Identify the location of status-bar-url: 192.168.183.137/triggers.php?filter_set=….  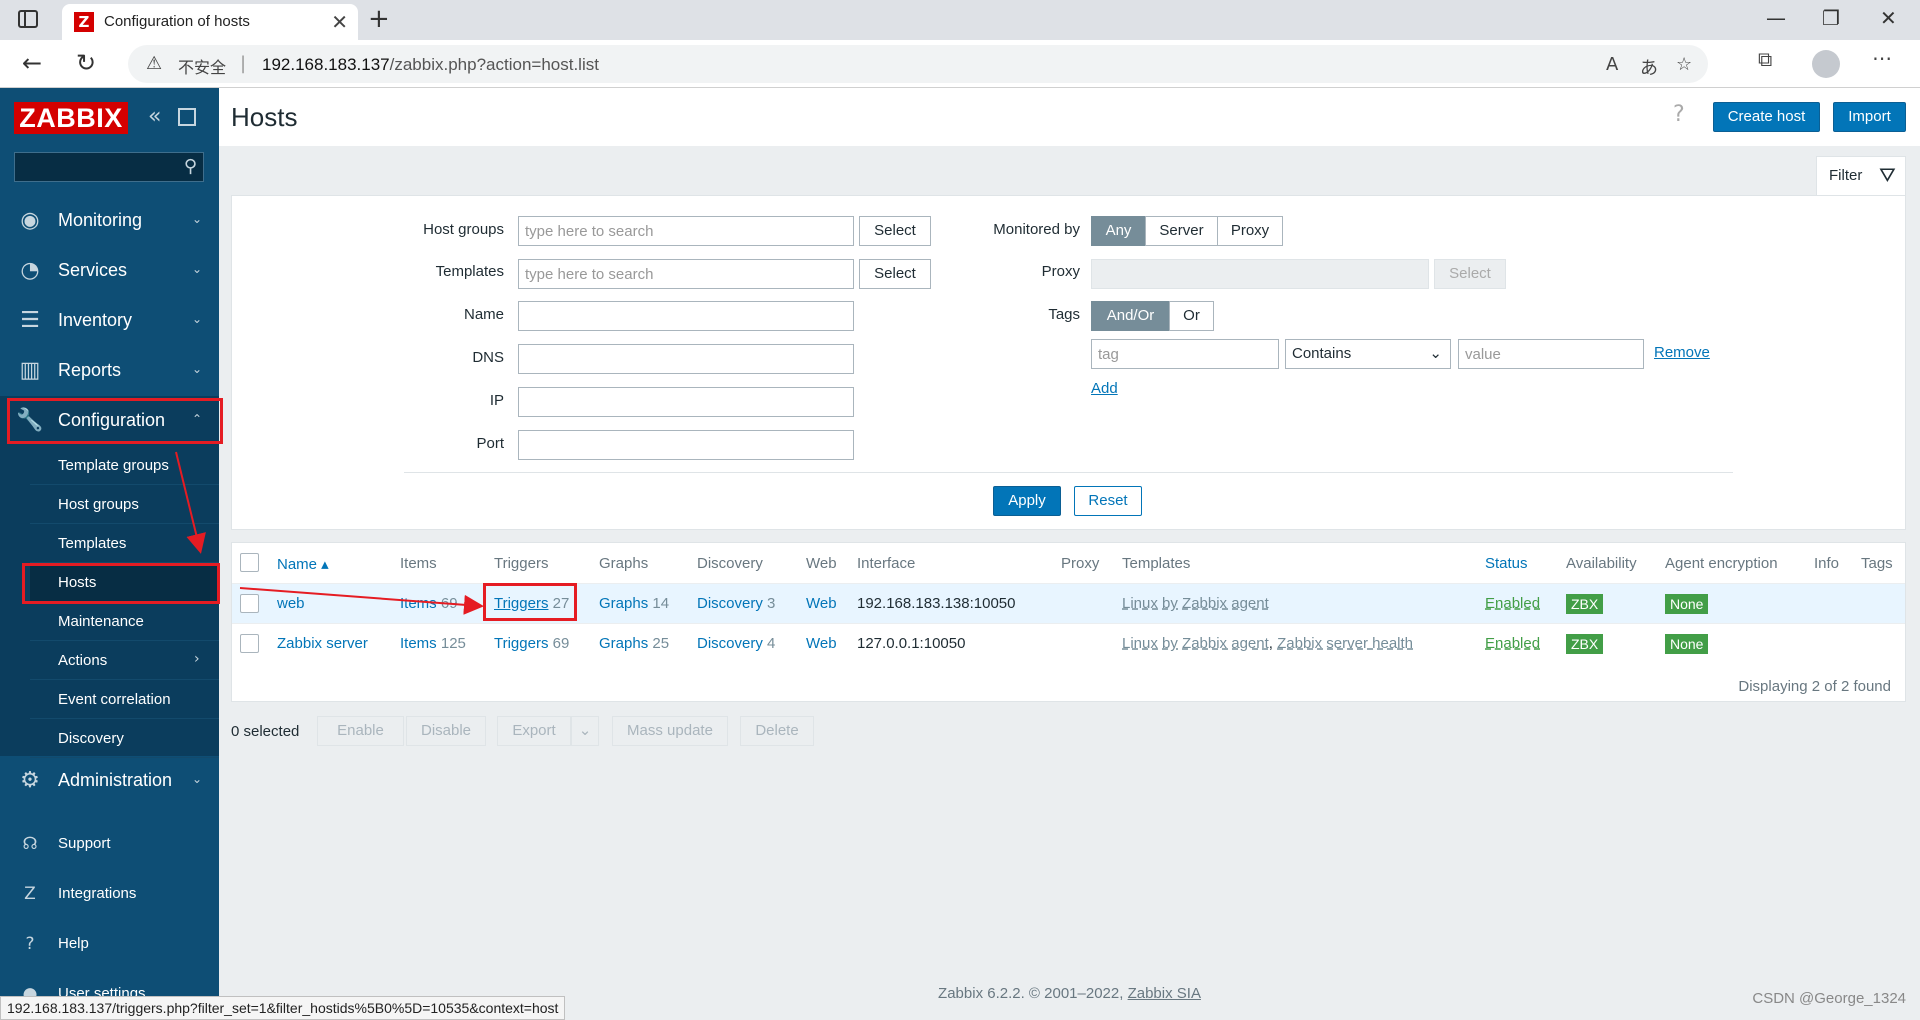
(283, 1008).